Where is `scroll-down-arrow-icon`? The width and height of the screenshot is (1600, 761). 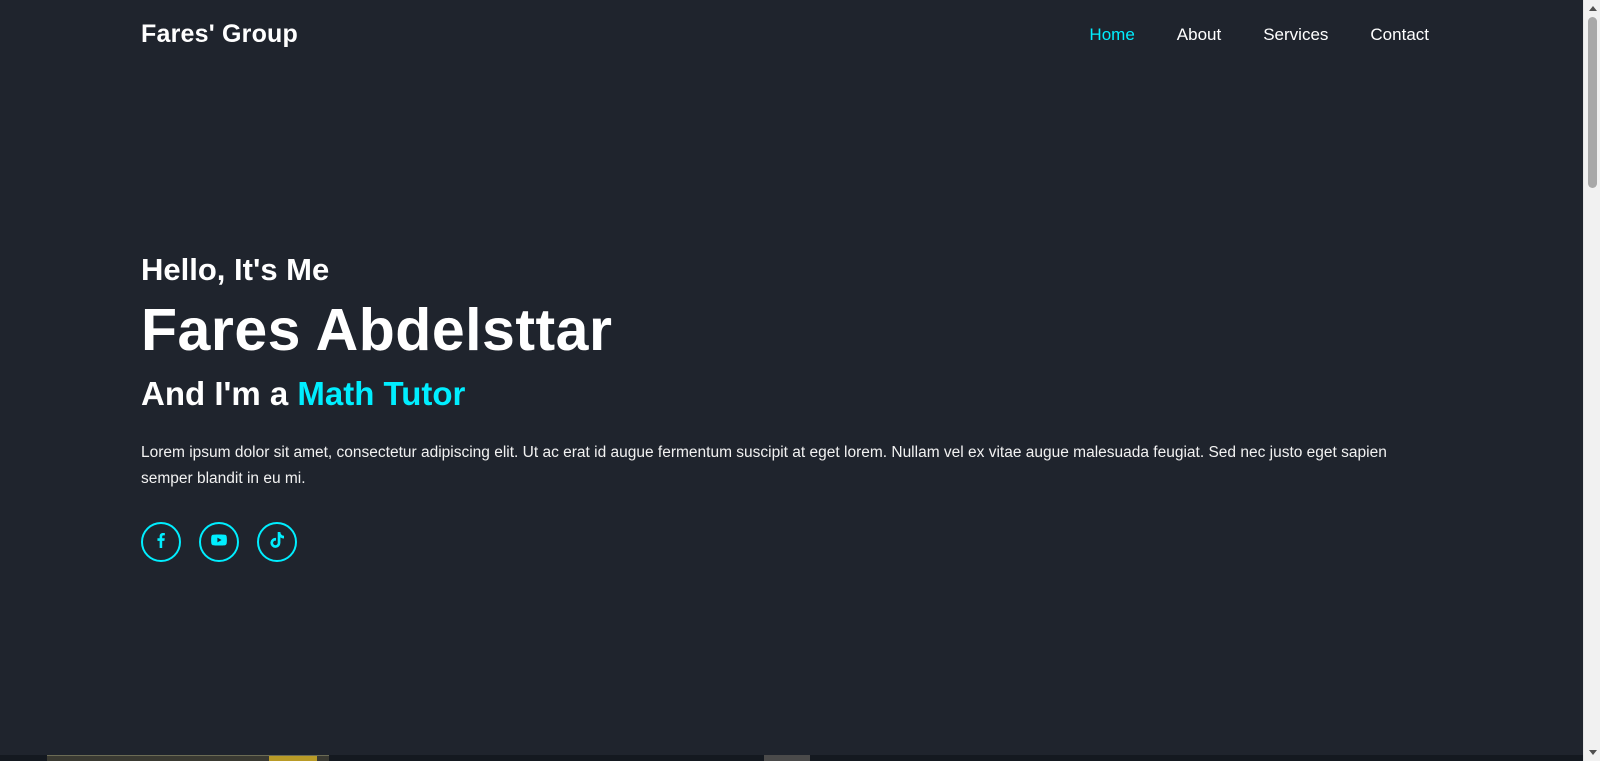
scroll-down-arrow-icon is located at coordinates (1592, 752).